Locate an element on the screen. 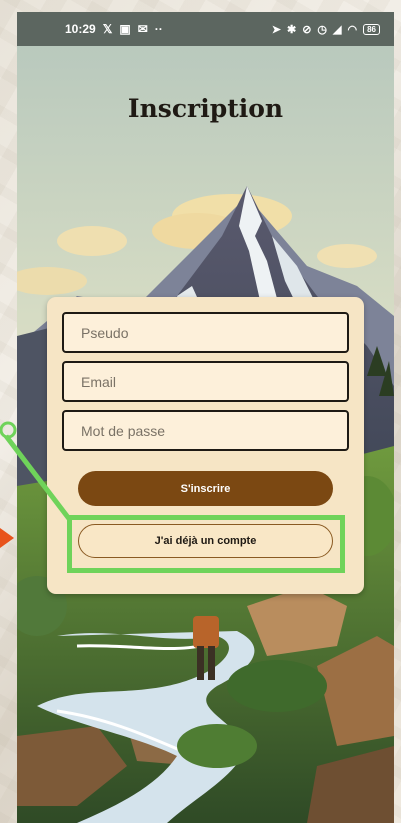 Image resolution: width=401 pixels, height=823 pixels. pseudo-field is located at coordinates (205, 332).